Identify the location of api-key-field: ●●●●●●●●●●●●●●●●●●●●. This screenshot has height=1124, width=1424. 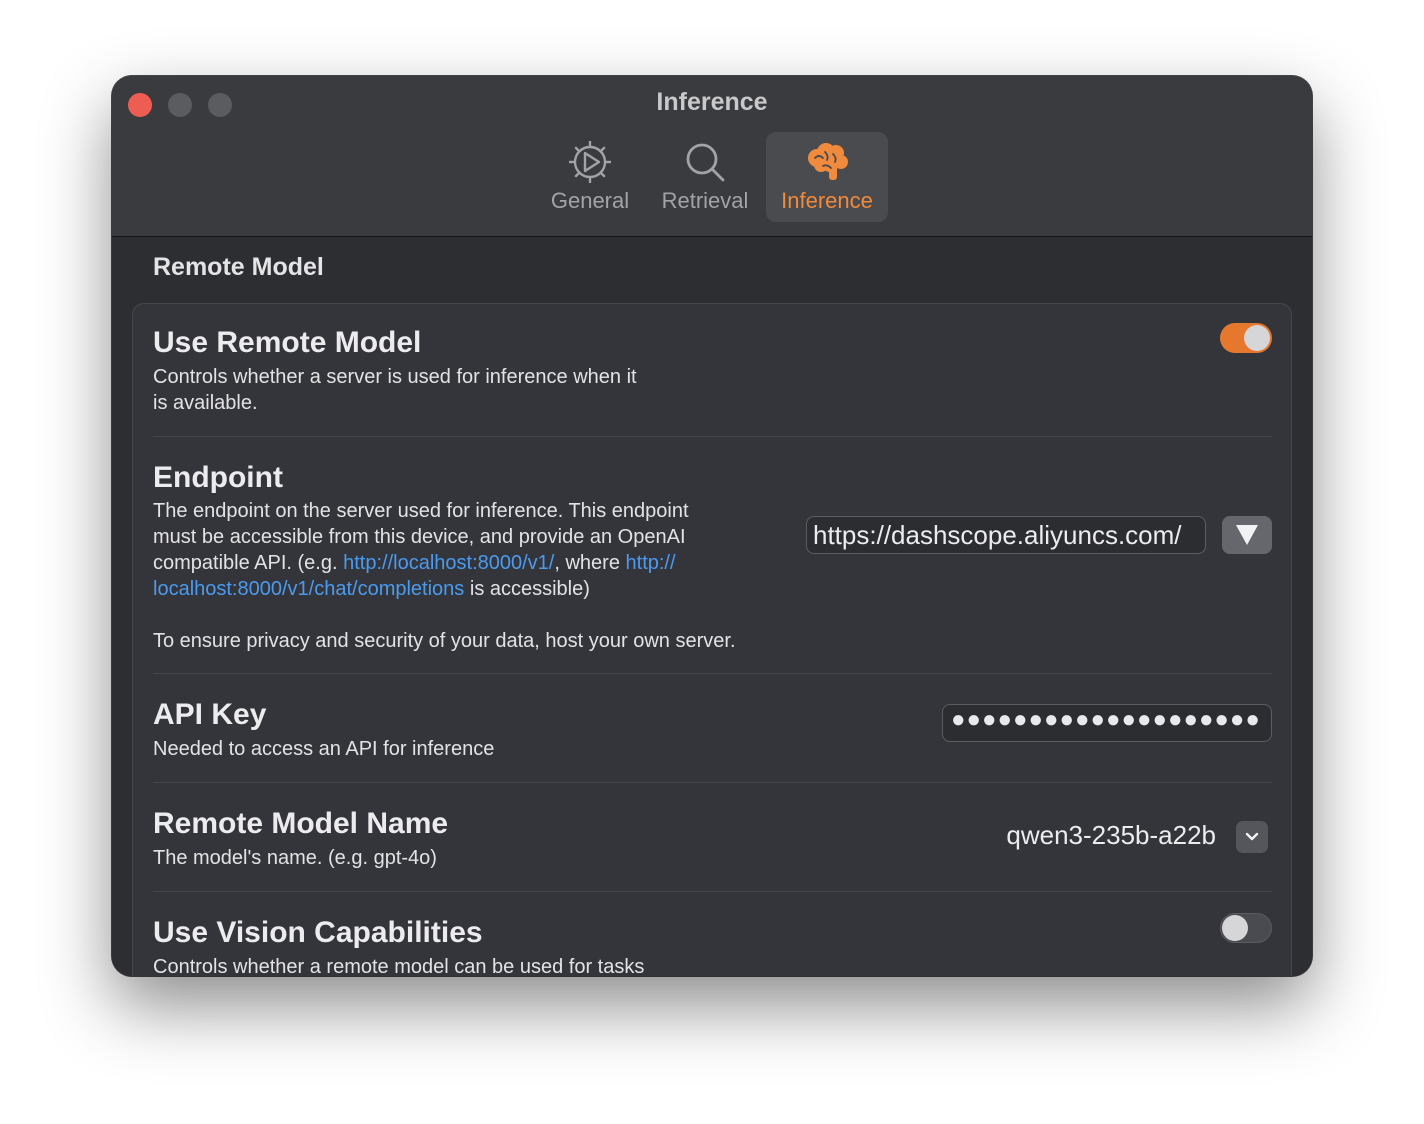
(1107, 723).